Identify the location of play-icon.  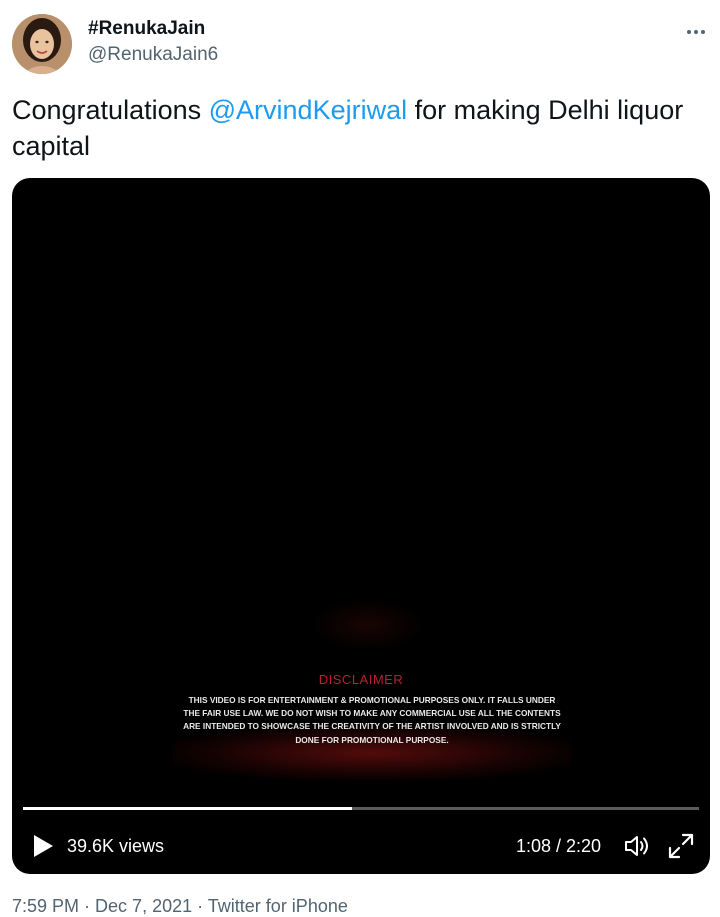
(43, 846).